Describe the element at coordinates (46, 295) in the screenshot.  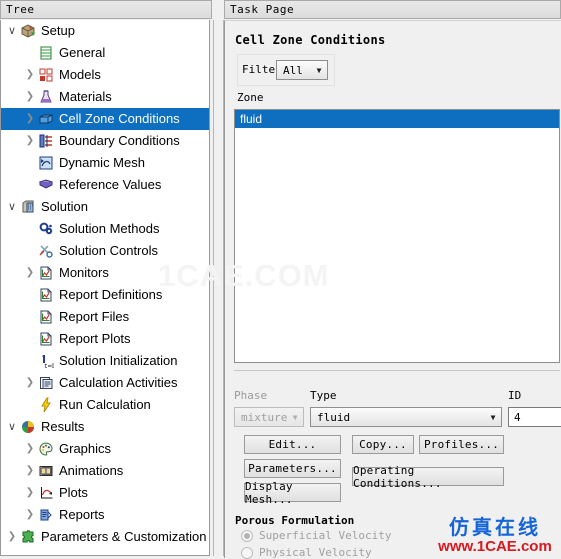
I see `report-definitions-icon` at that location.